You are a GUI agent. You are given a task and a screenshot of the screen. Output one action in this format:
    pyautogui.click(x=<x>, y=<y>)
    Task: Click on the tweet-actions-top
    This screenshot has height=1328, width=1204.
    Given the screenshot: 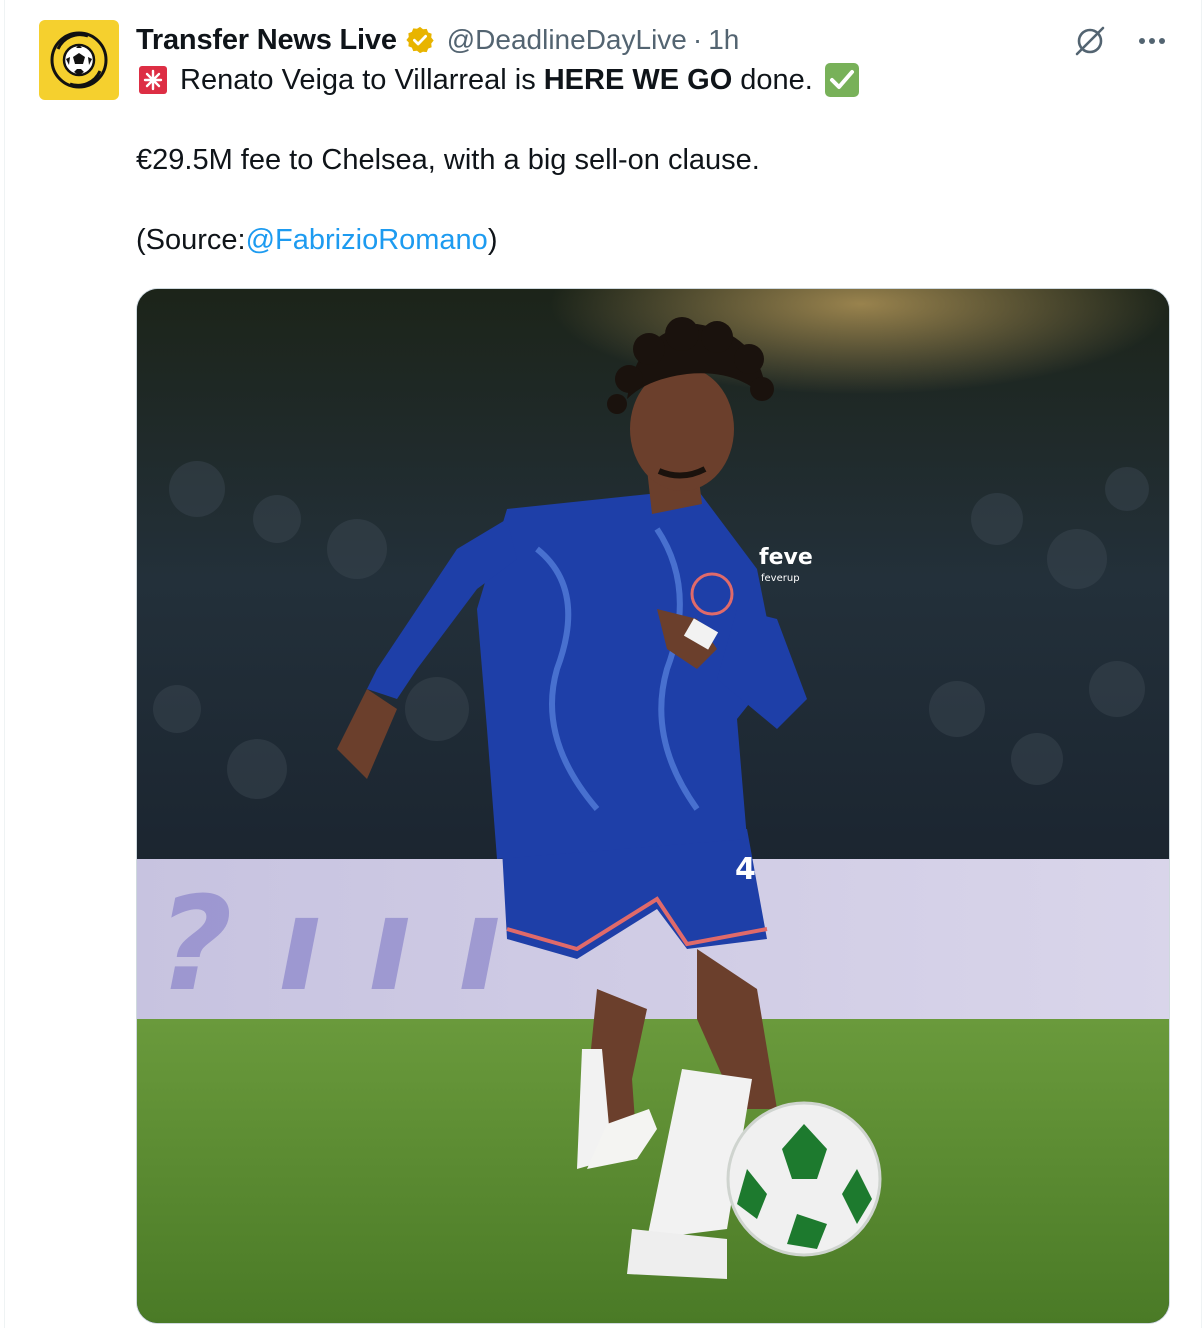 What is the action you would take?
    pyautogui.click(x=1121, y=41)
    